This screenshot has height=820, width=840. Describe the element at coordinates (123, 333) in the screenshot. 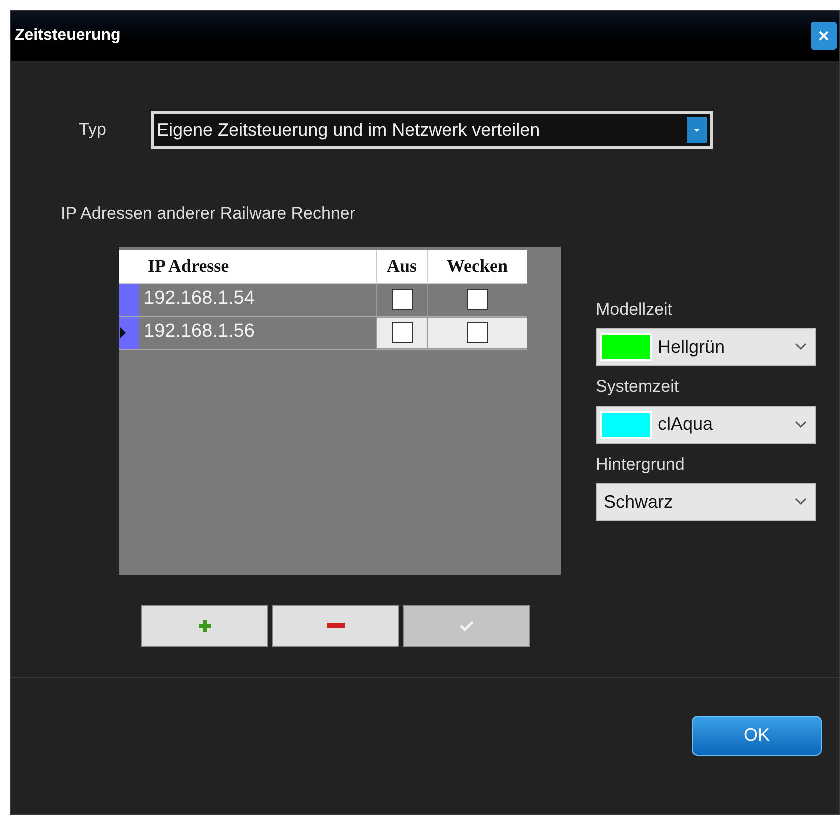

I see `row-pointer-icon` at that location.